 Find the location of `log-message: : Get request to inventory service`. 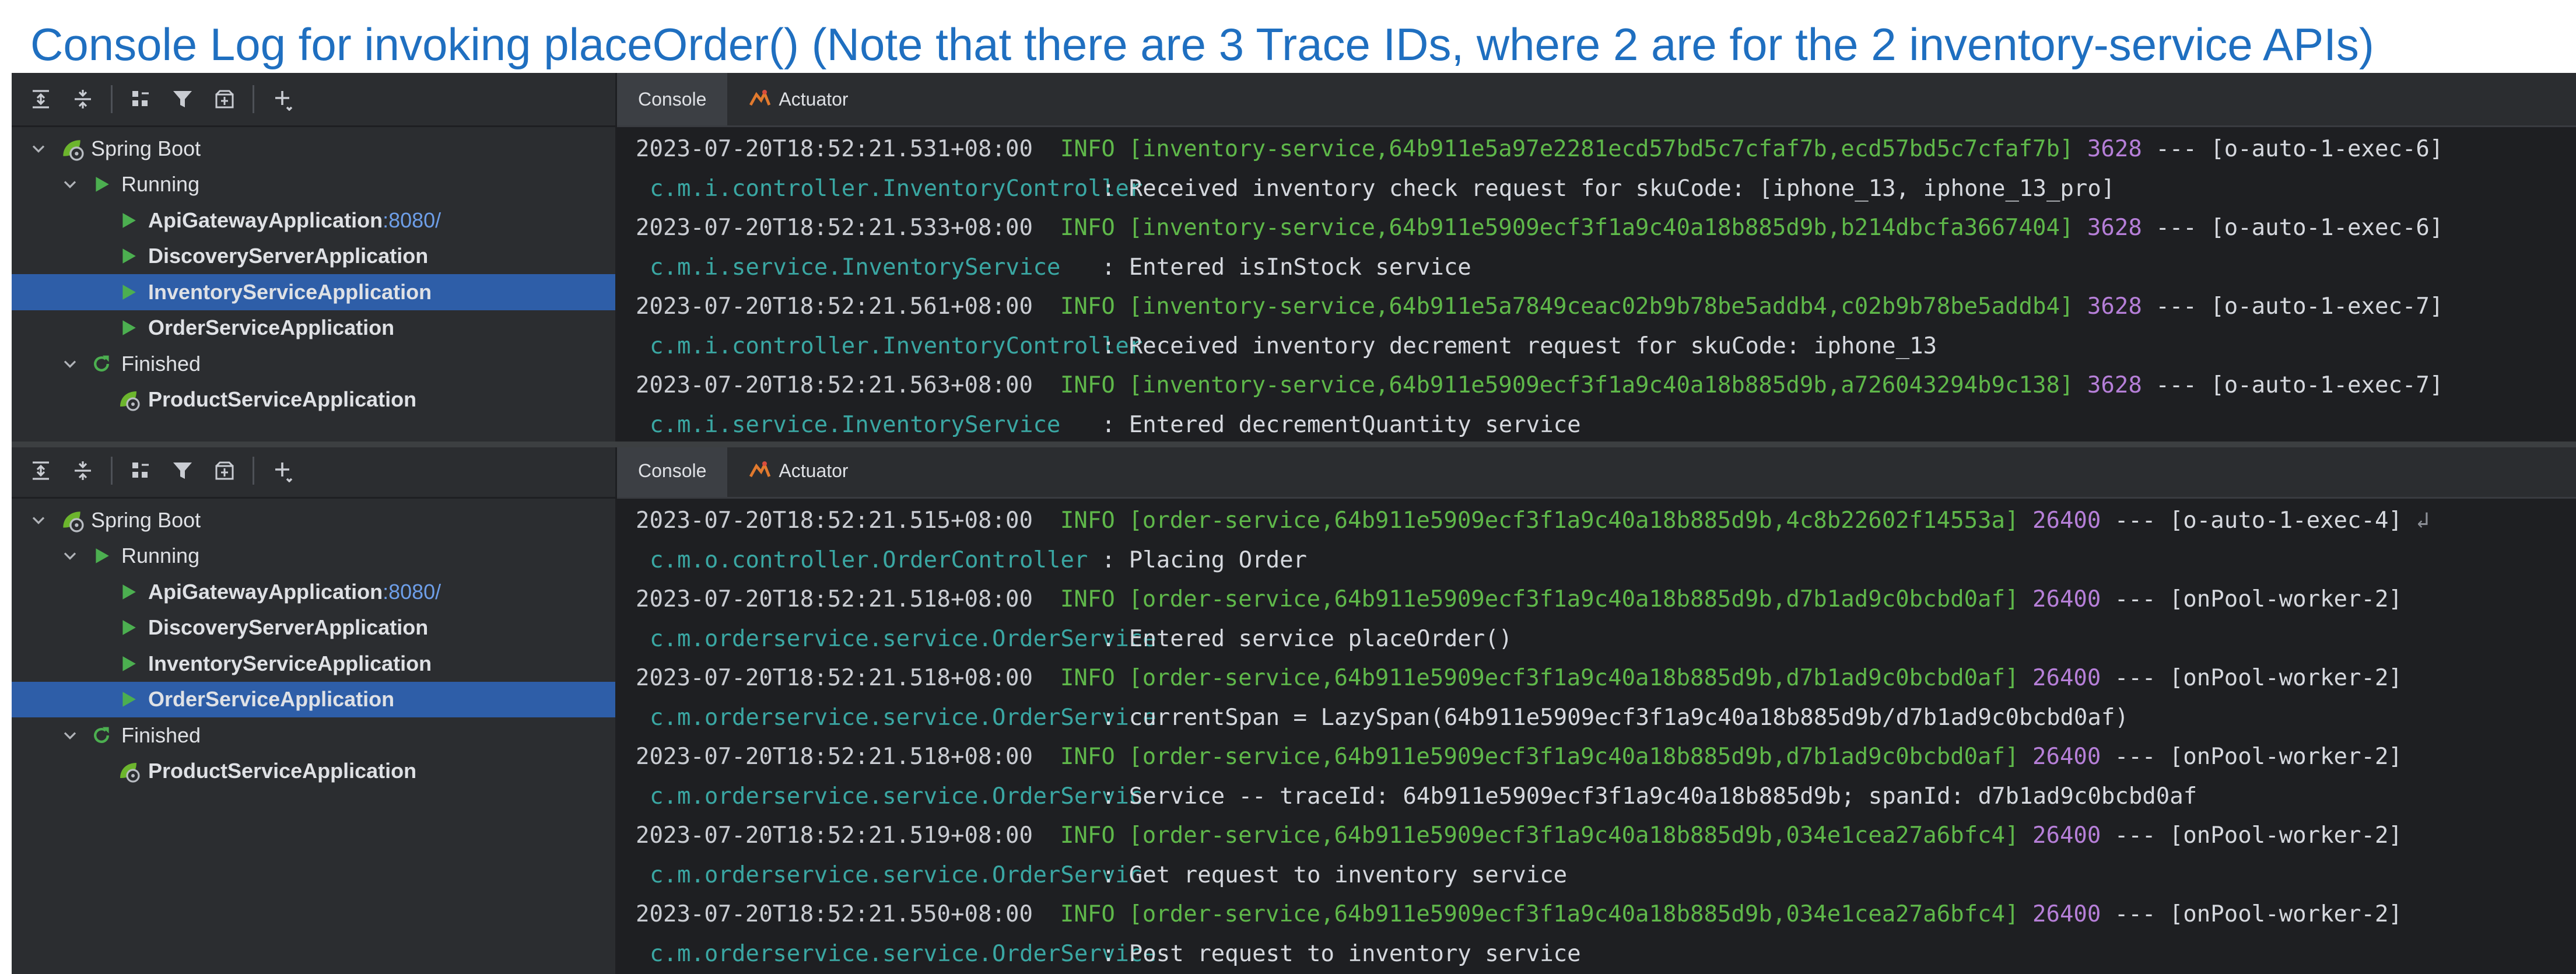

log-message: : Get request to inventory service is located at coordinates (1334, 874).